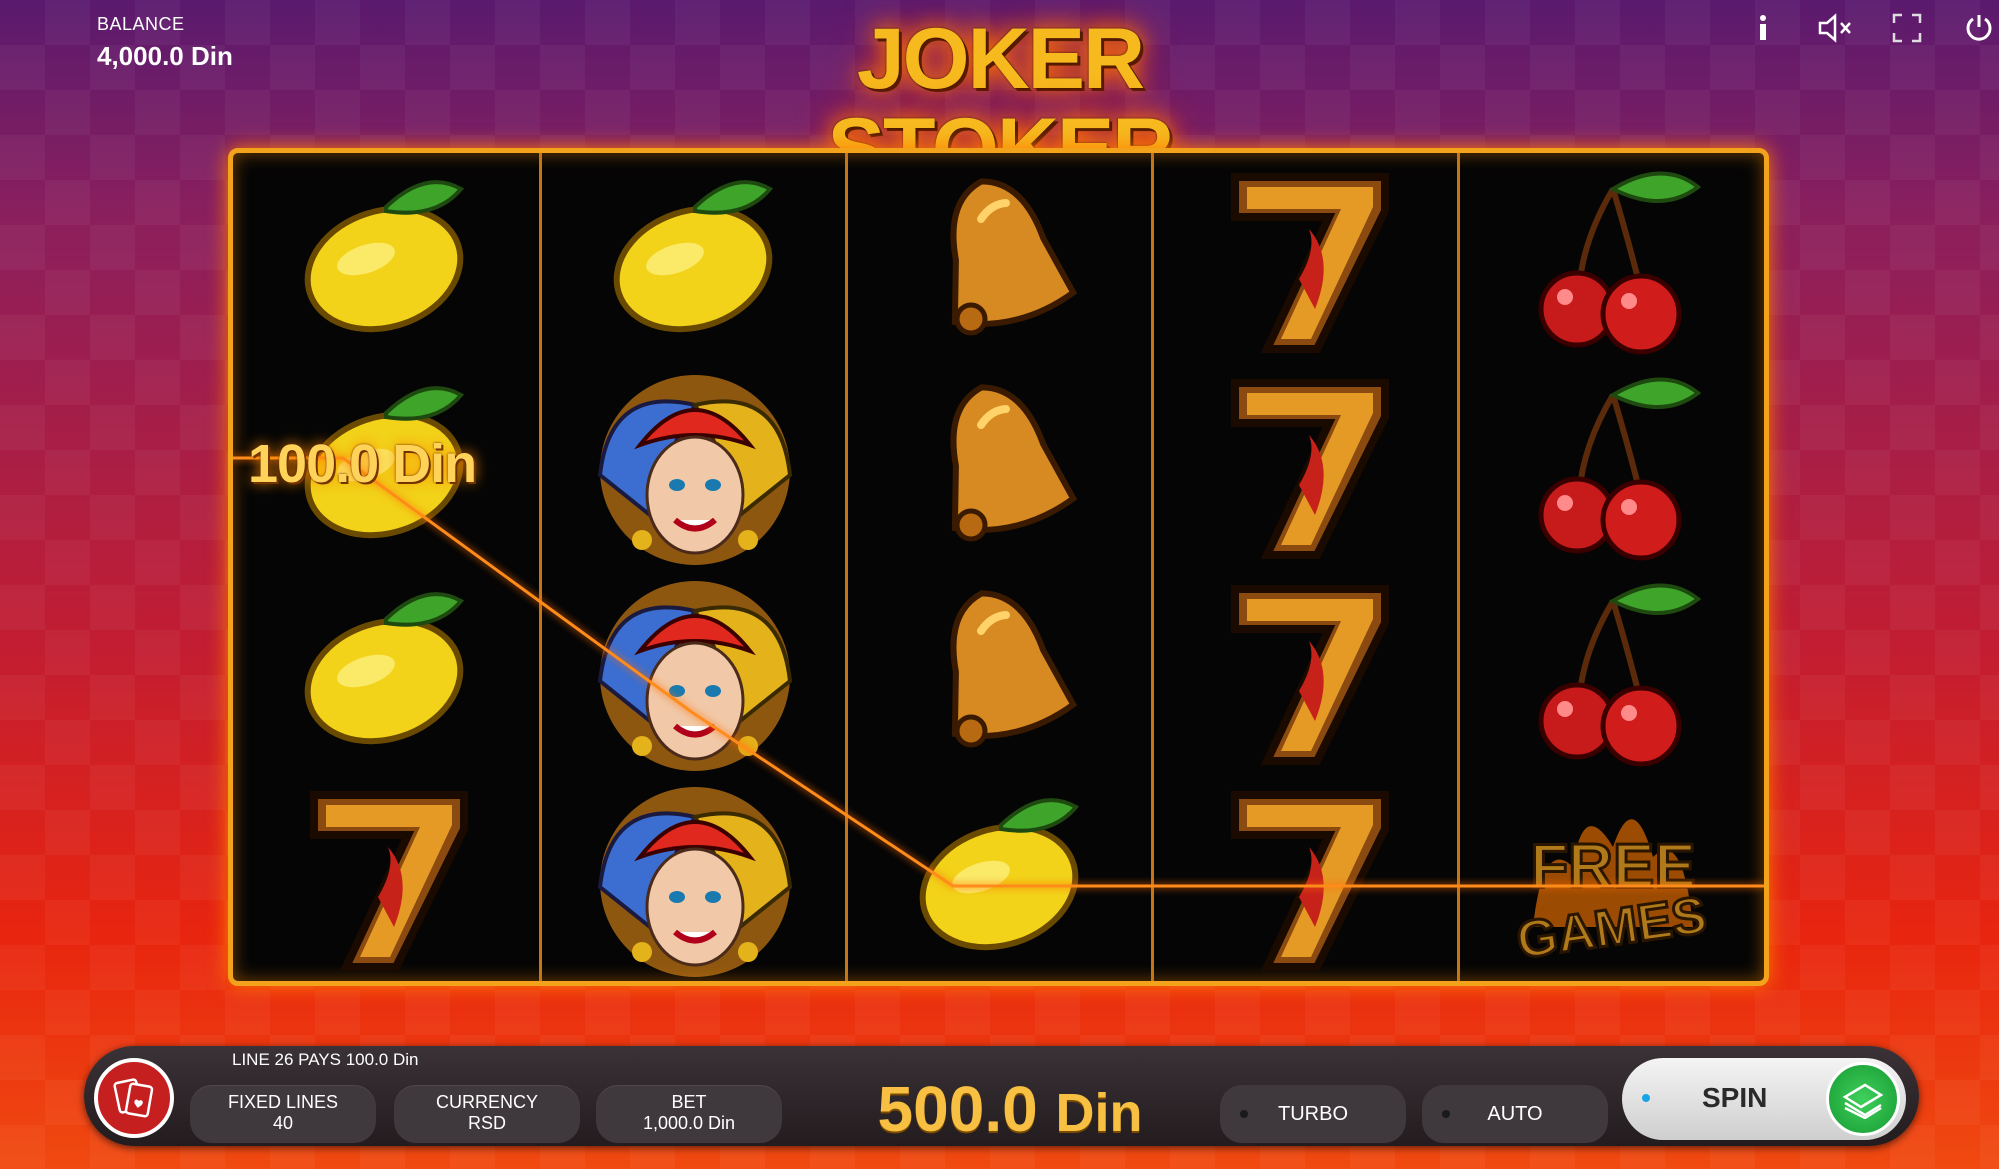 Image resolution: width=1999 pixels, height=1169 pixels. What do you see at coordinates (1735, 1097) in the screenshot?
I see `spin-label: SPIN` at bounding box center [1735, 1097].